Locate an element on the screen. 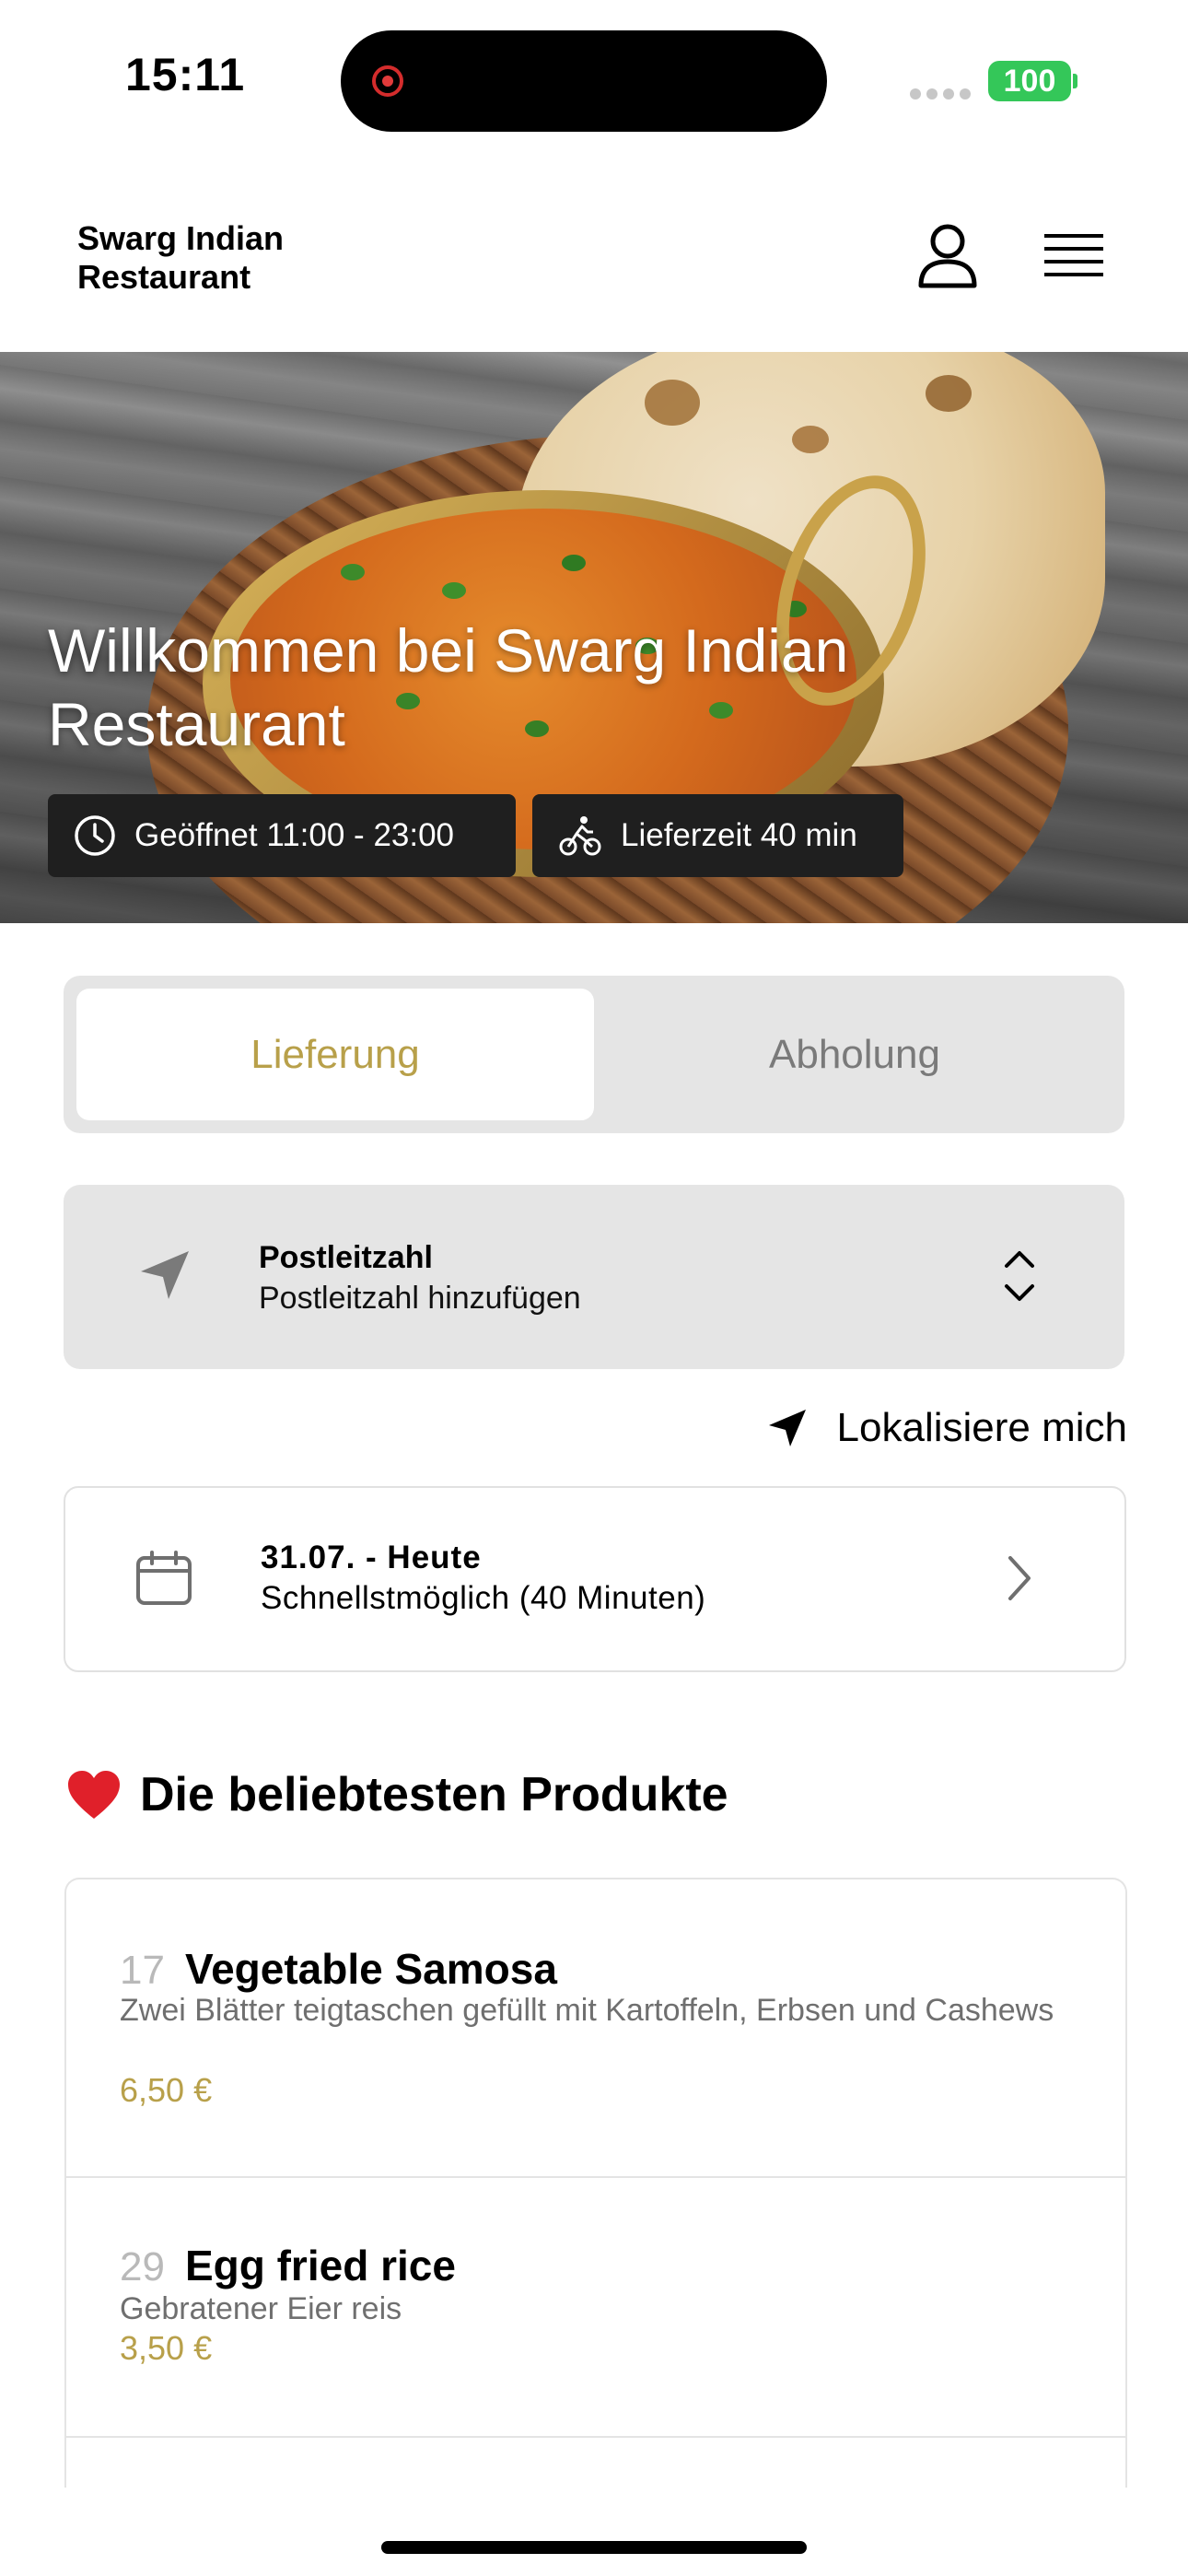 The image size is (1188, 2576). locate-me-label: Lokalisiere mich is located at coordinates (982, 1427).